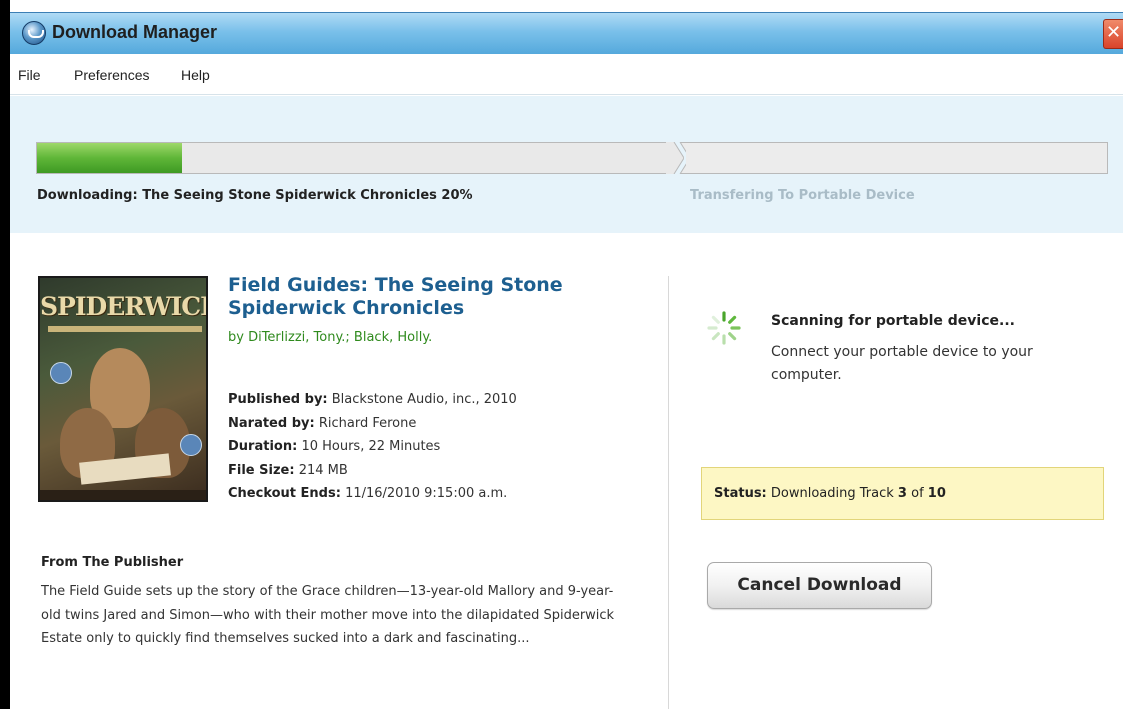 The width and height of the screenshot is (1123, 709). I want to click on transfer-progress-bar, so click(893, 158).